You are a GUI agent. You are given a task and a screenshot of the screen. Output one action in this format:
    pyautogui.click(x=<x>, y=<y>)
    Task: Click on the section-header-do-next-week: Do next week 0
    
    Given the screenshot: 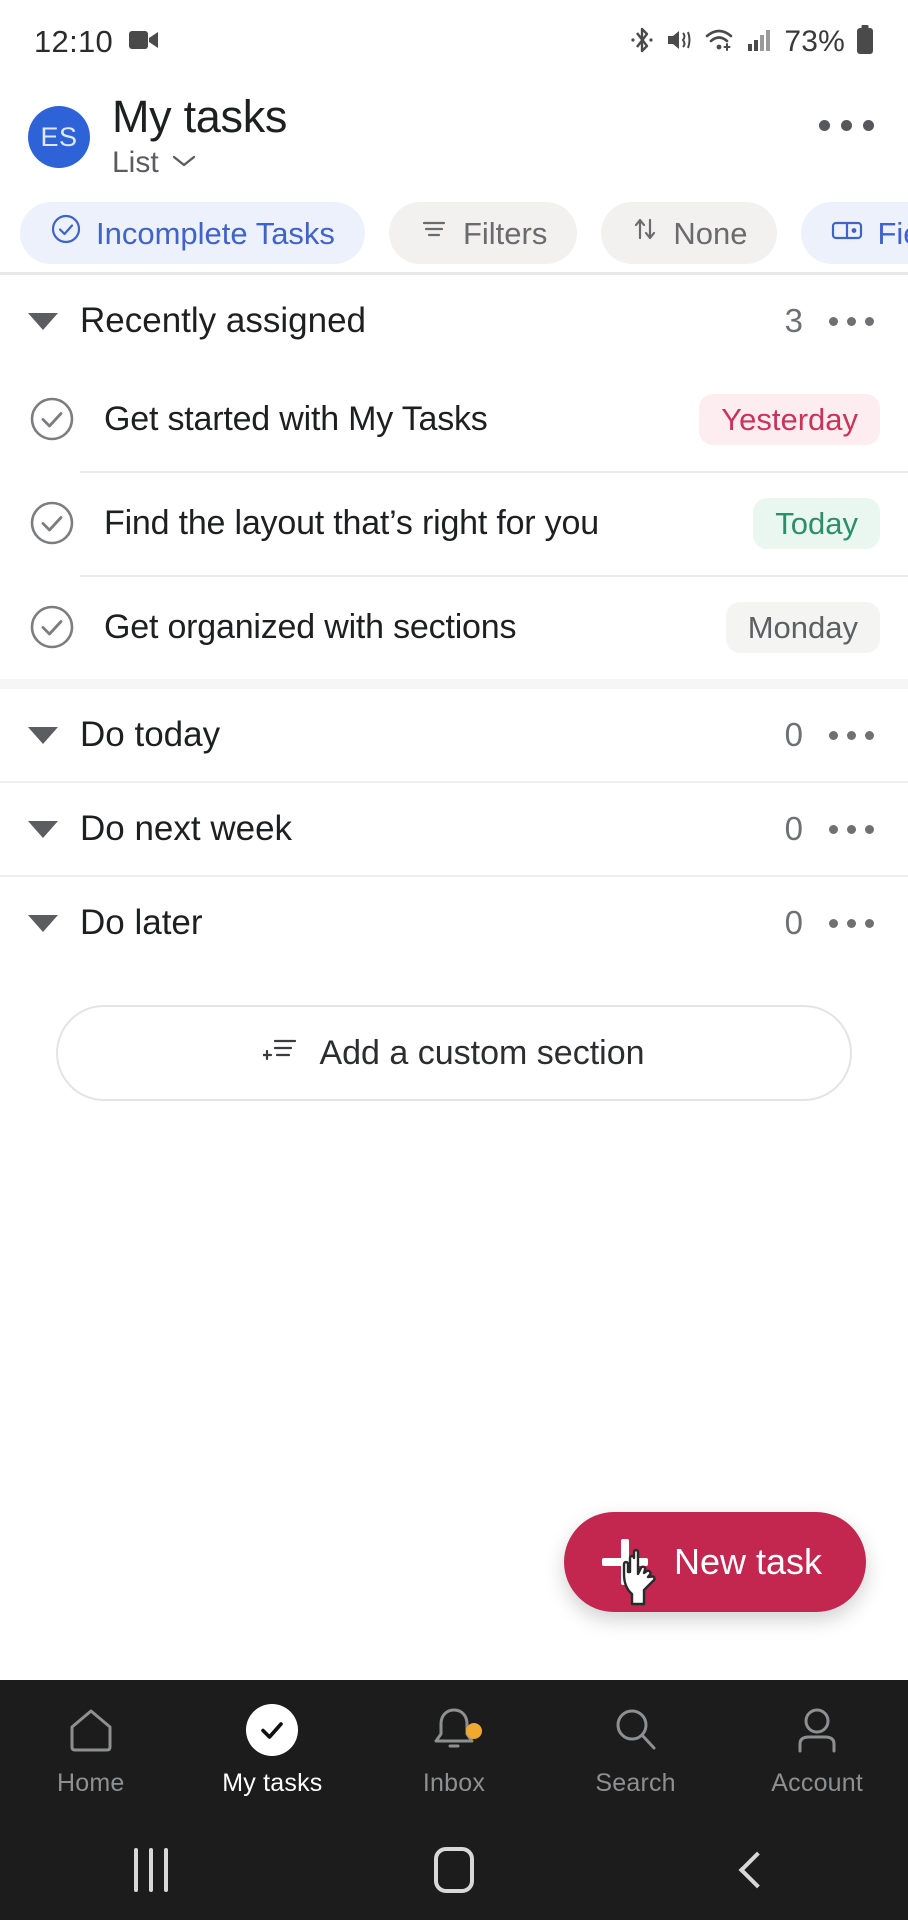 What is the action you would take?
    pyautogui.click(x=454, y=829)
    